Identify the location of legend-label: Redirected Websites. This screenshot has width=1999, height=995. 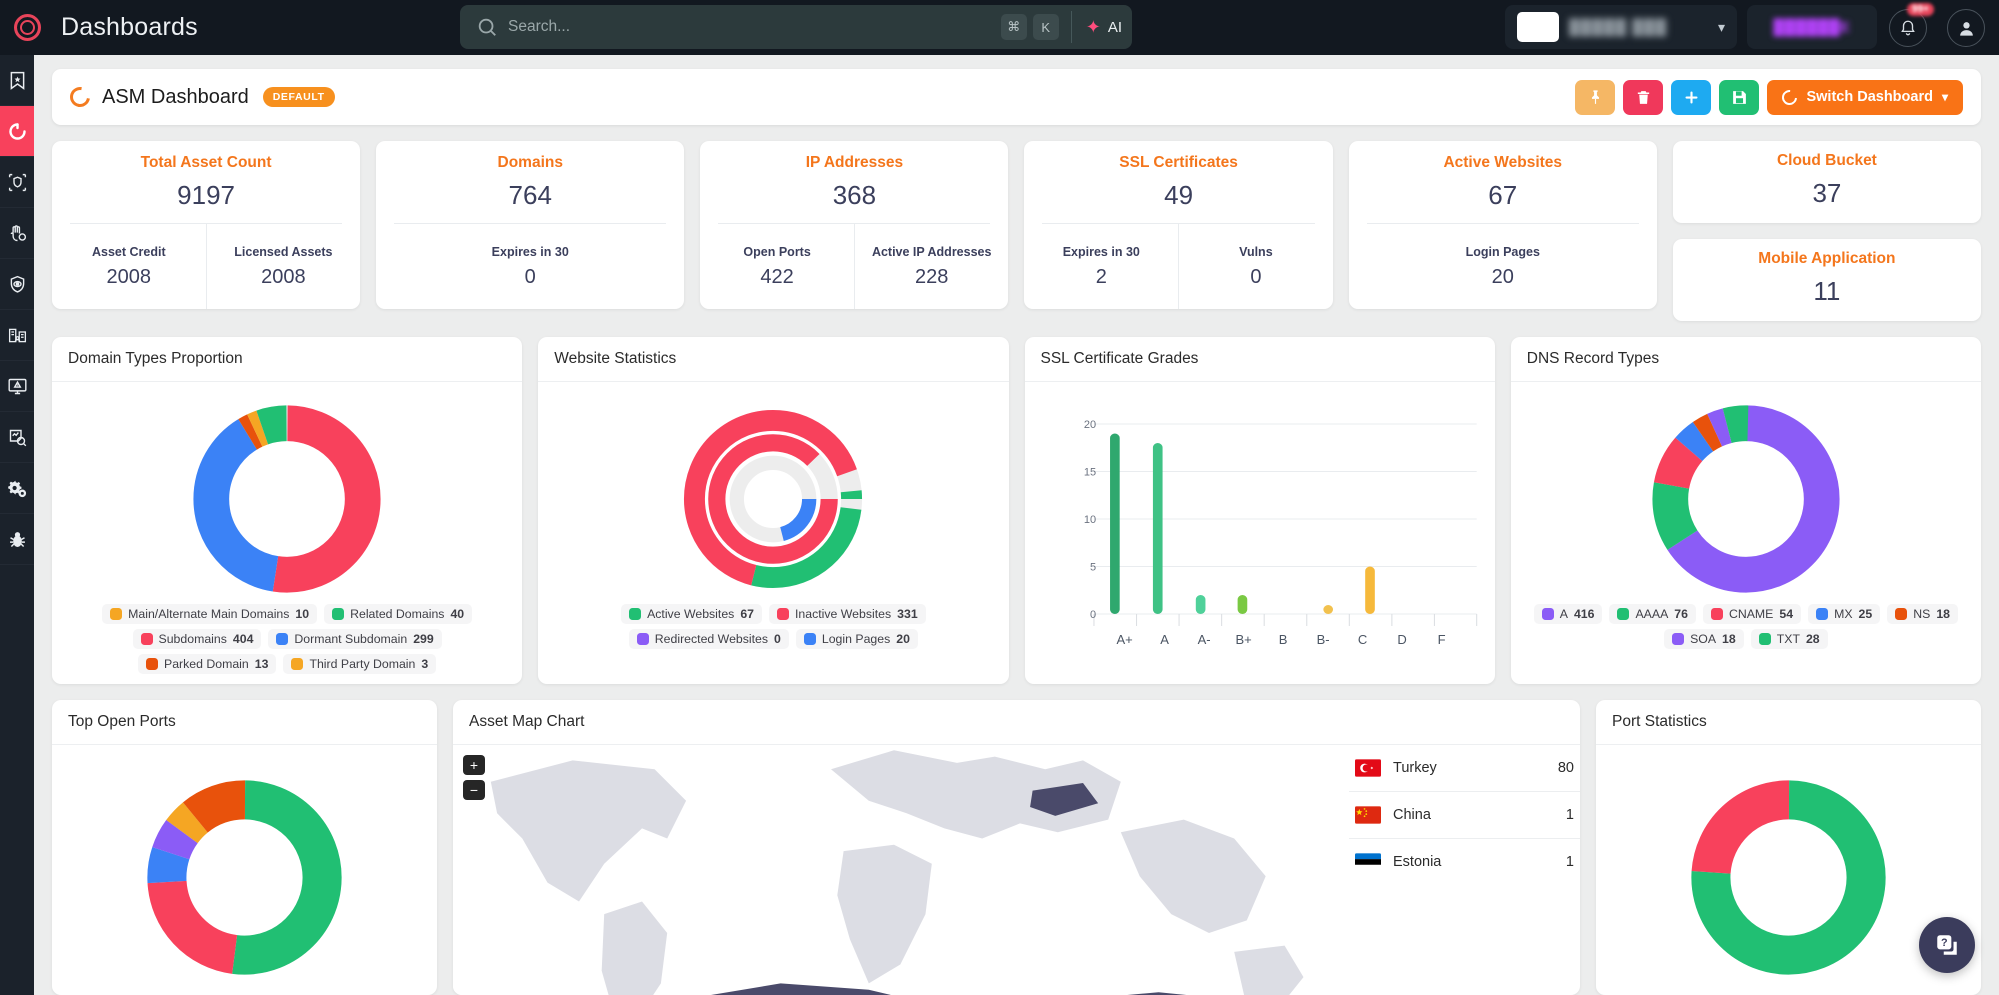
(711, 639).